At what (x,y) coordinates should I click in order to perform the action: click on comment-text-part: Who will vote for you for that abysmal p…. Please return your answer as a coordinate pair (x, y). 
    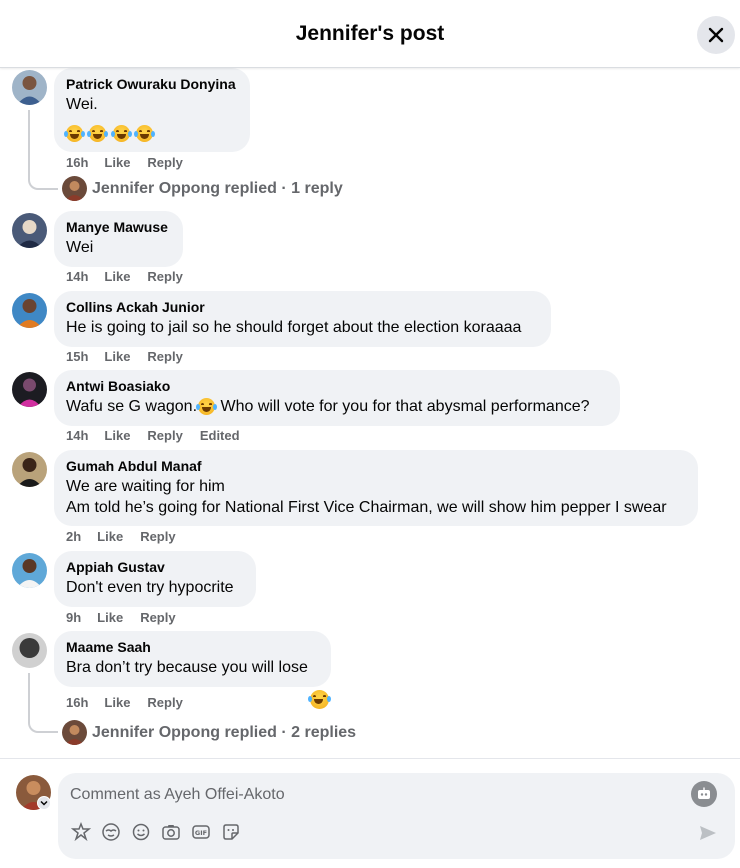
    Looking at the image, I should click on (403, 406).